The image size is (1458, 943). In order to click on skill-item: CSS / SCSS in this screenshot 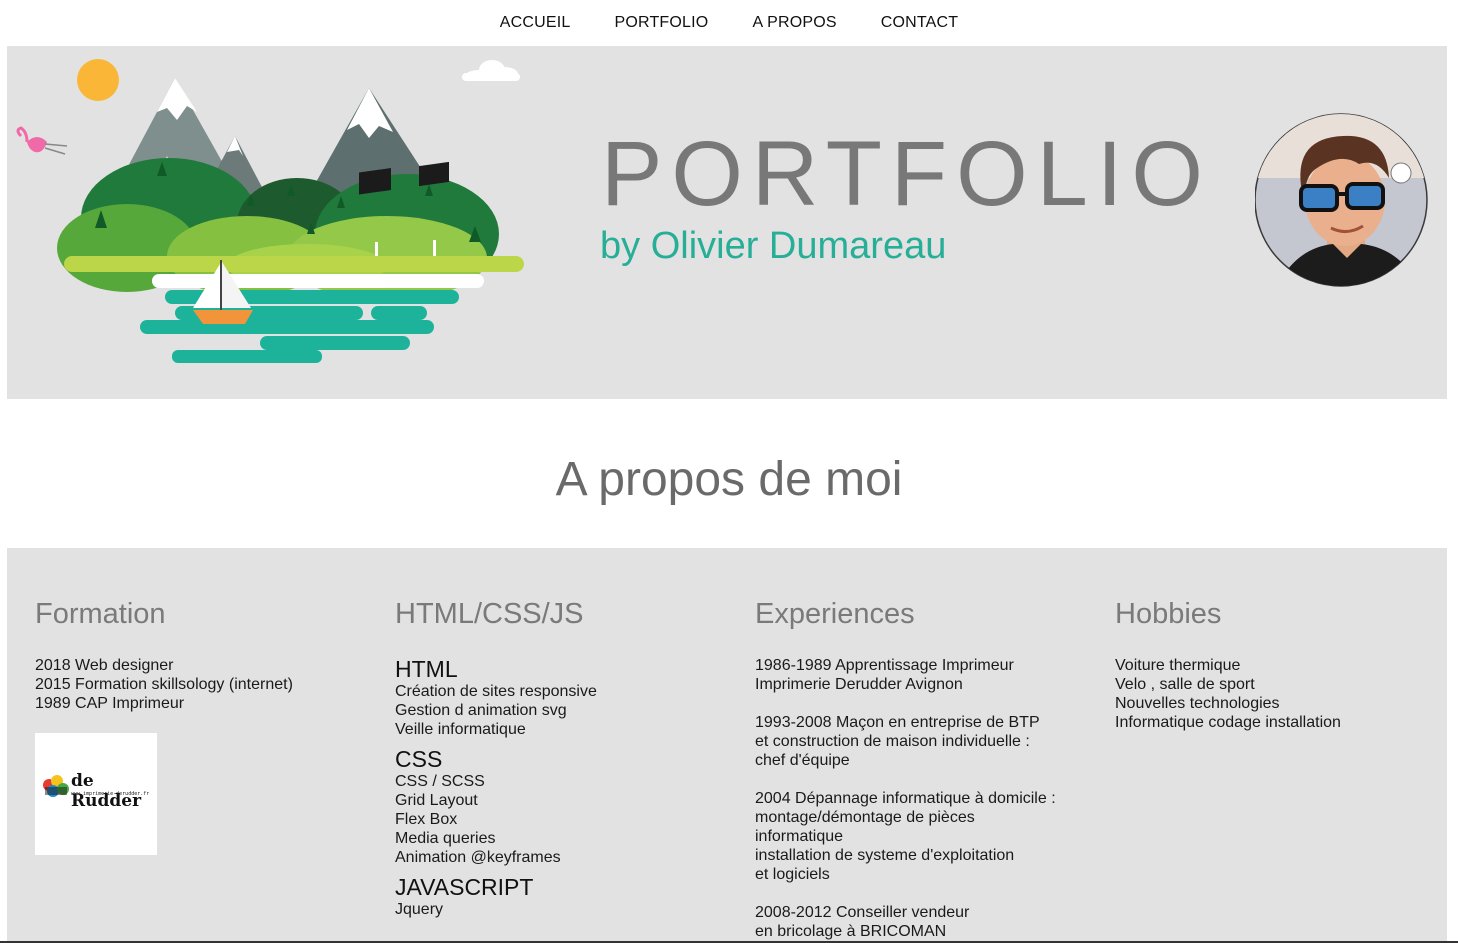, I will do `click(440, 781)`.